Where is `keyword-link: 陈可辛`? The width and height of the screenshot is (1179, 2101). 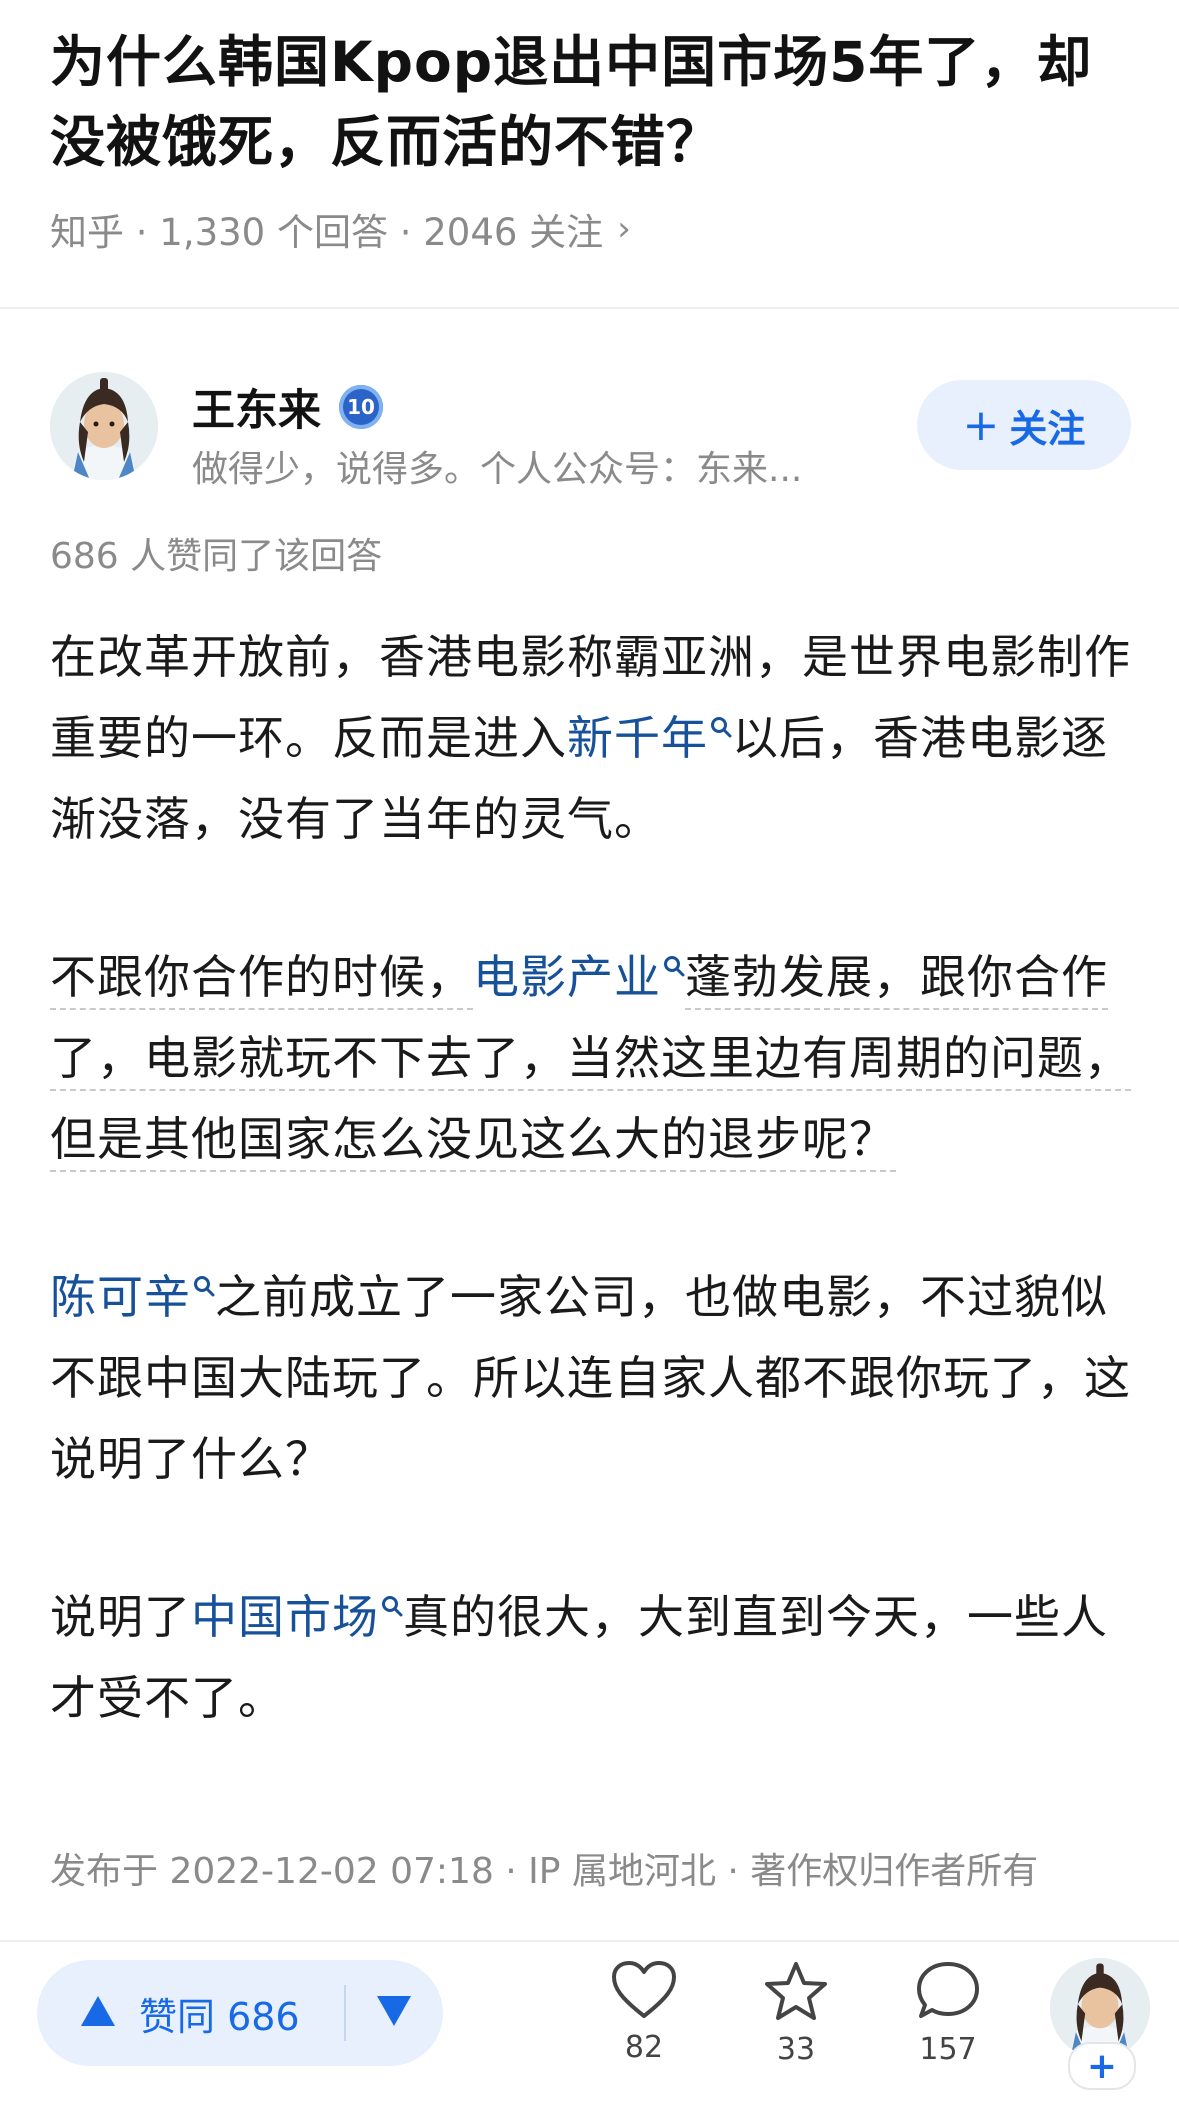
keyword-link: 陈可辛 is located at coordinates (132, 1297).